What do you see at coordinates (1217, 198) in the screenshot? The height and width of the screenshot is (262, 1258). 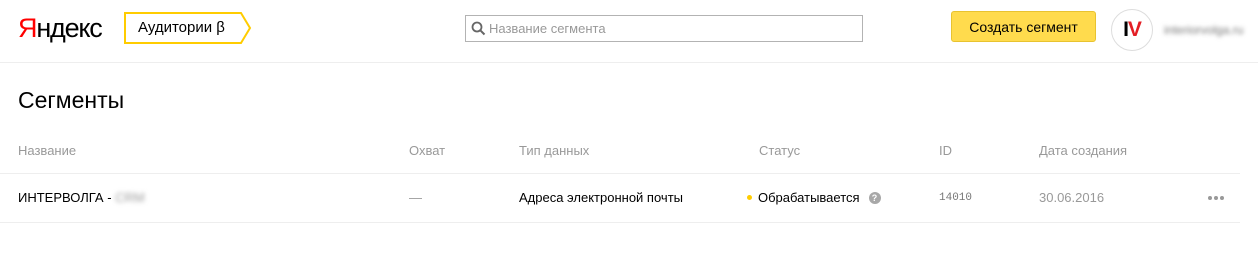 I see `more-icon` at bounding box center [1217, 198].